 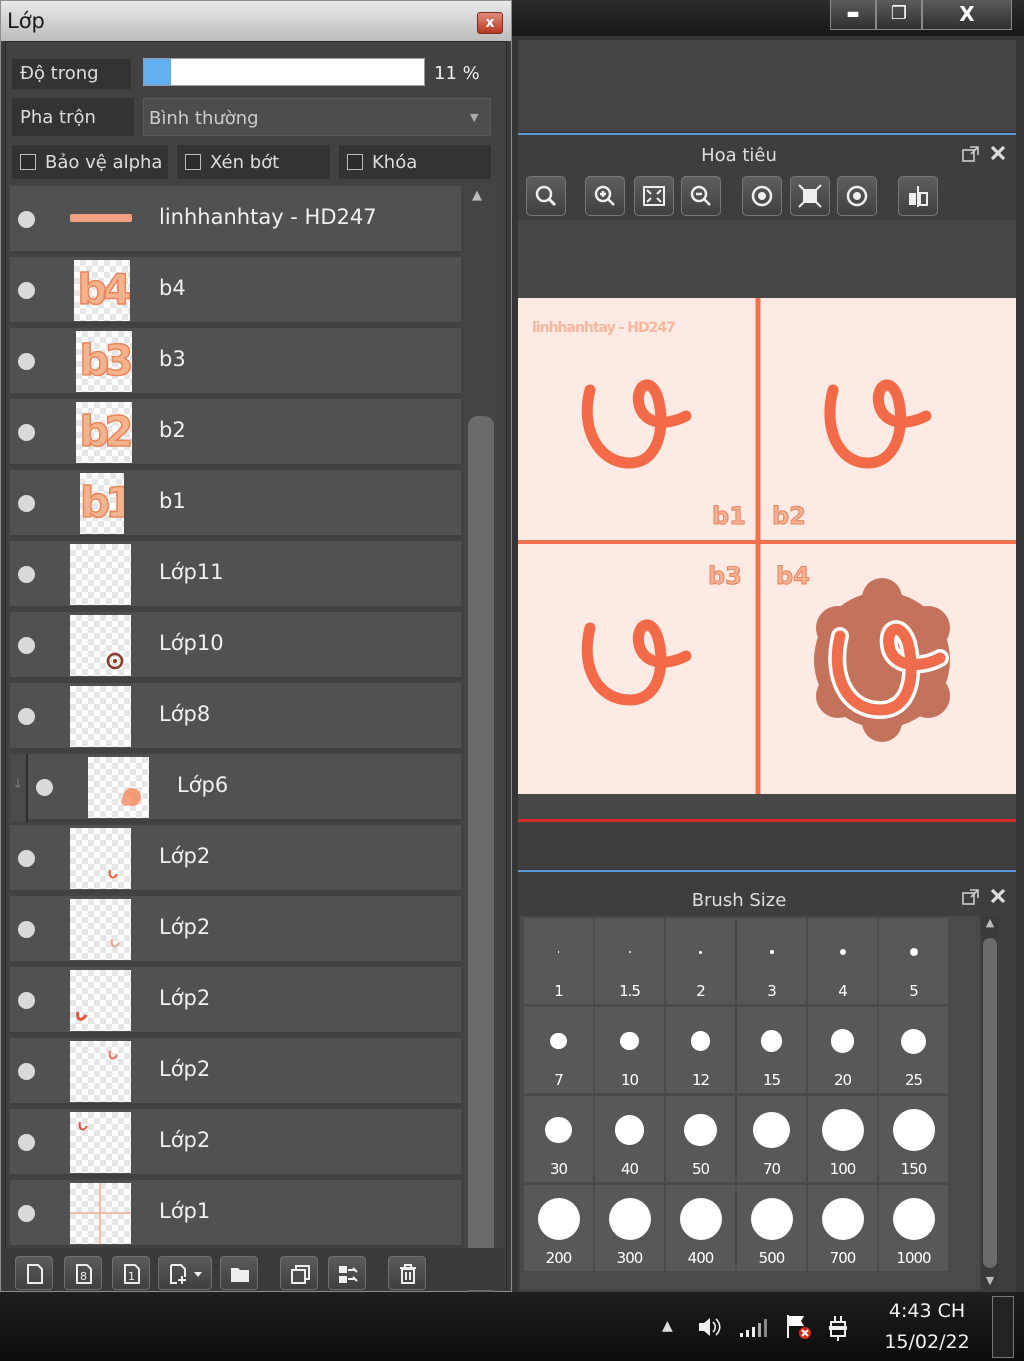 I want to click on network-signal-icon, so click(x=753, y=1328).